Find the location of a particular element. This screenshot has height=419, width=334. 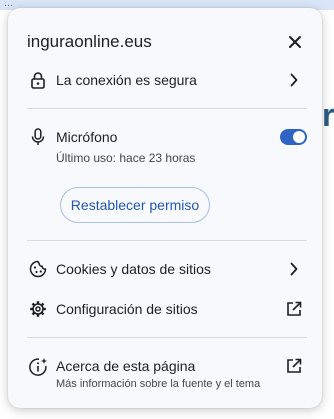

page-info-icon is located at coordinates (38, 367).